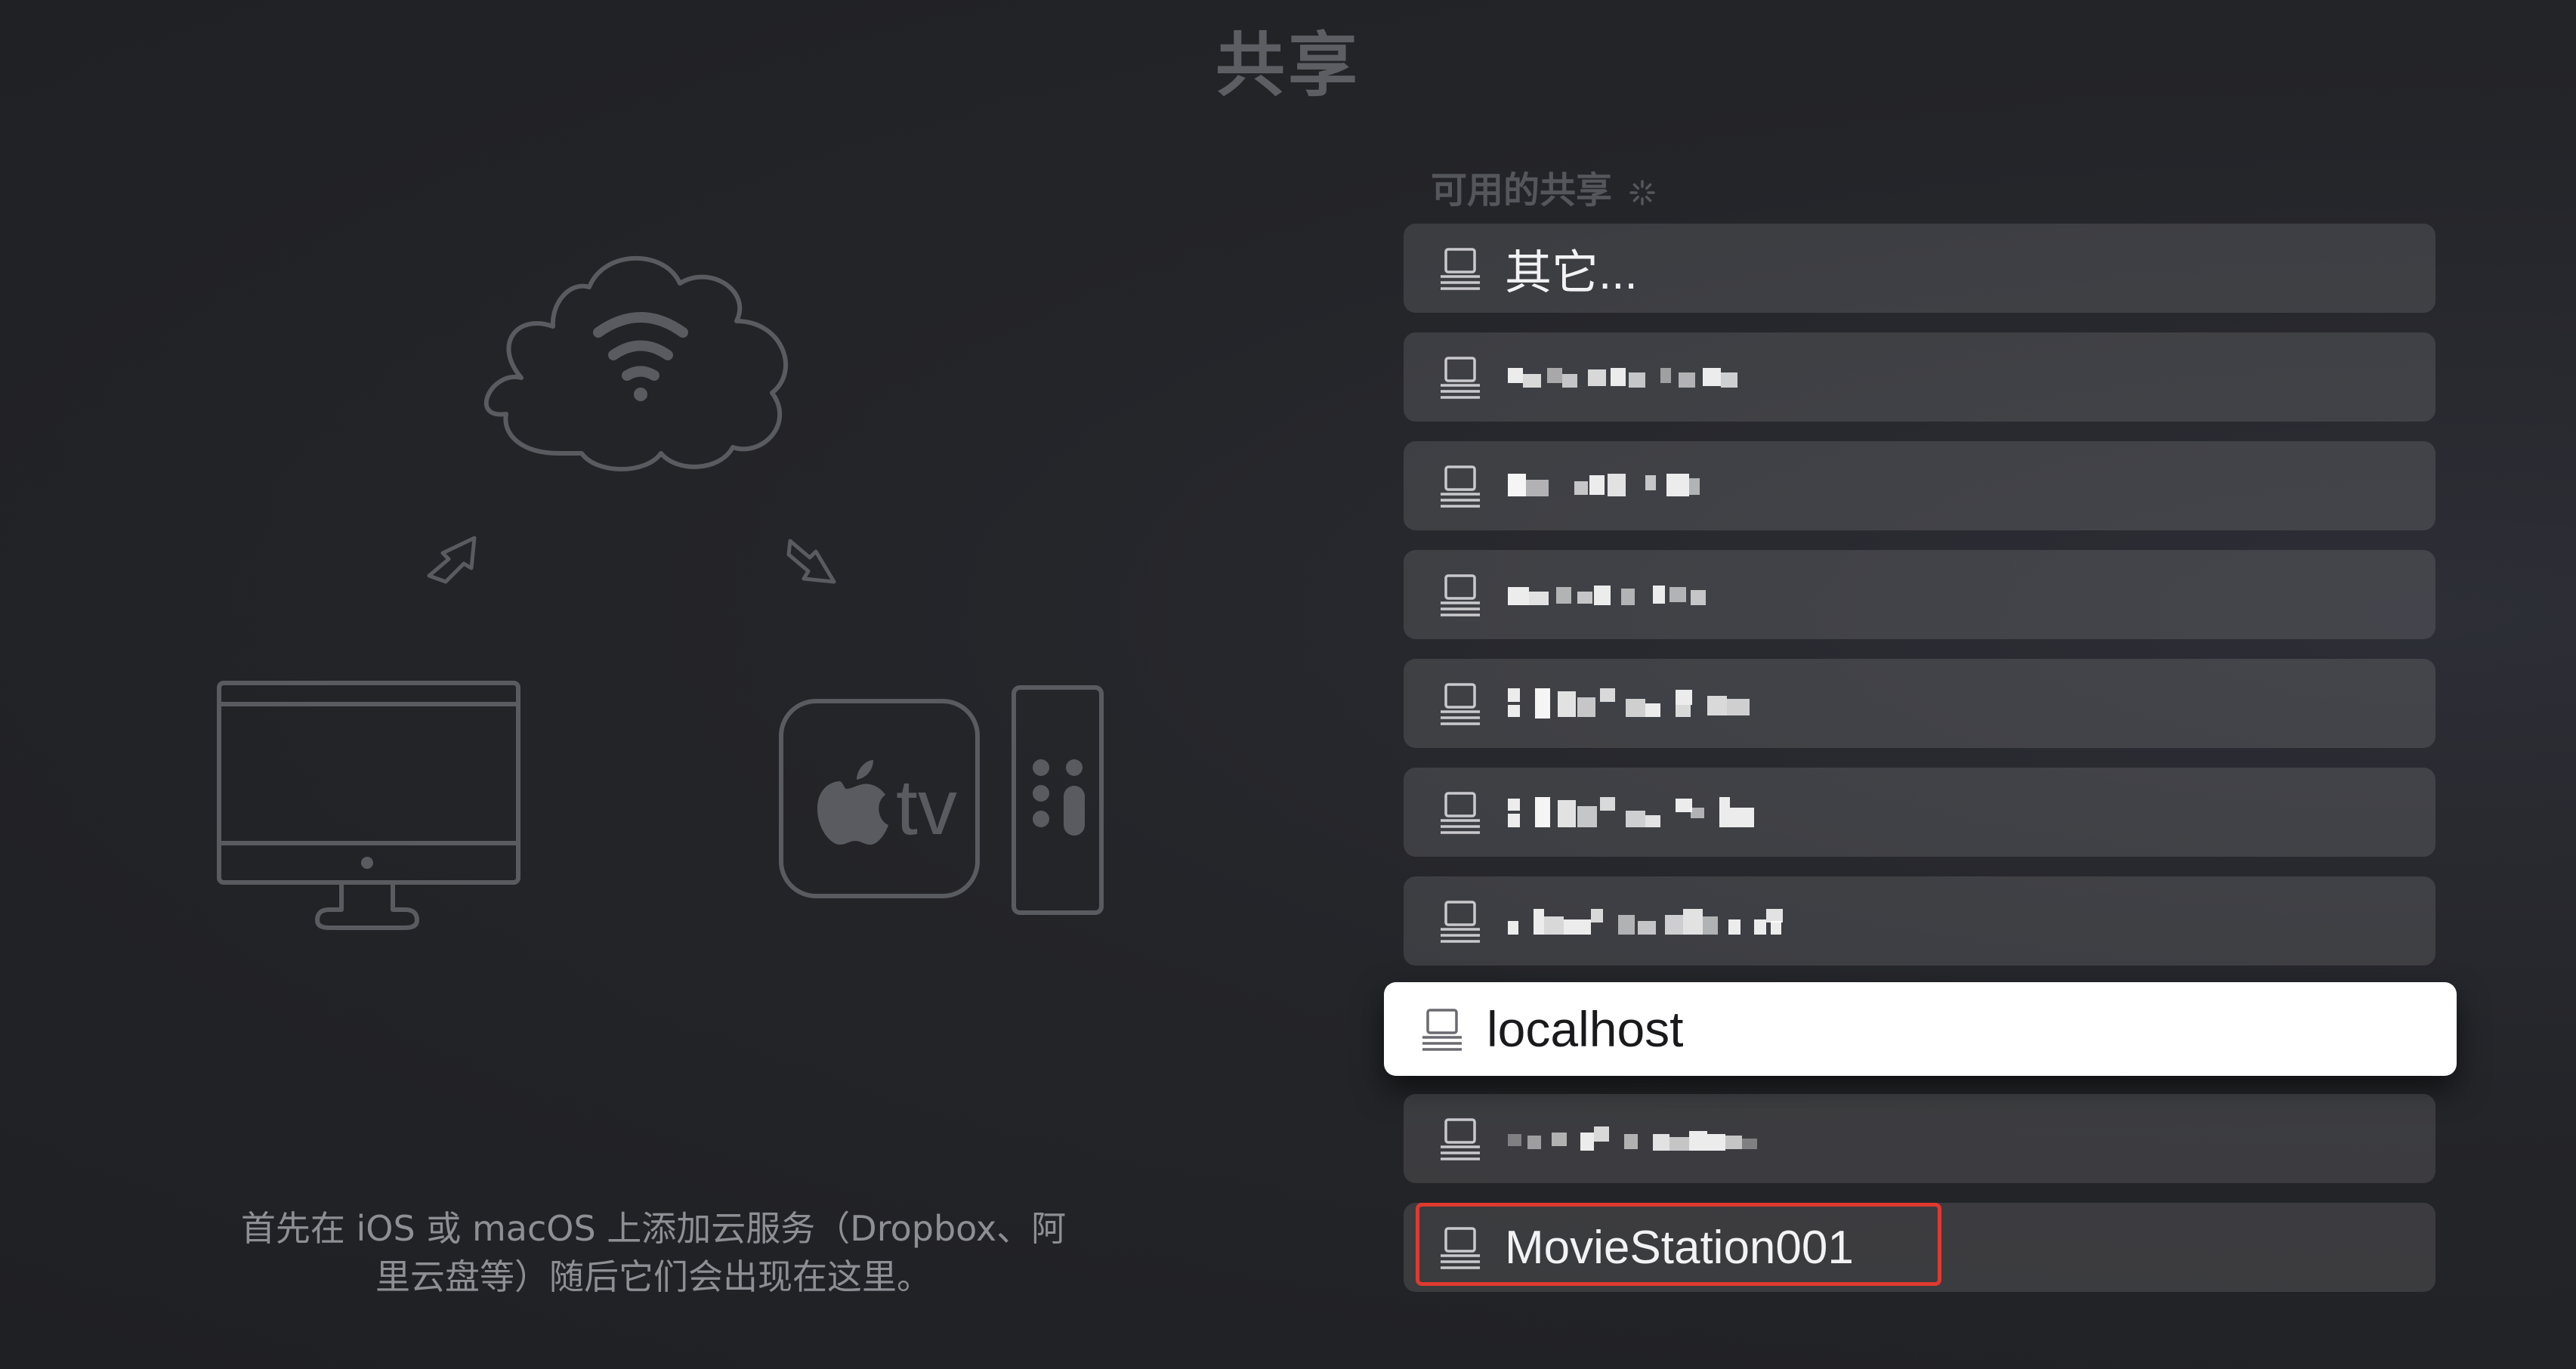  What do you see at coordinates (1522, 190) in the screenshot?
I see `available-shares-label: 可用的共享` at bounding box center [1522, 190].